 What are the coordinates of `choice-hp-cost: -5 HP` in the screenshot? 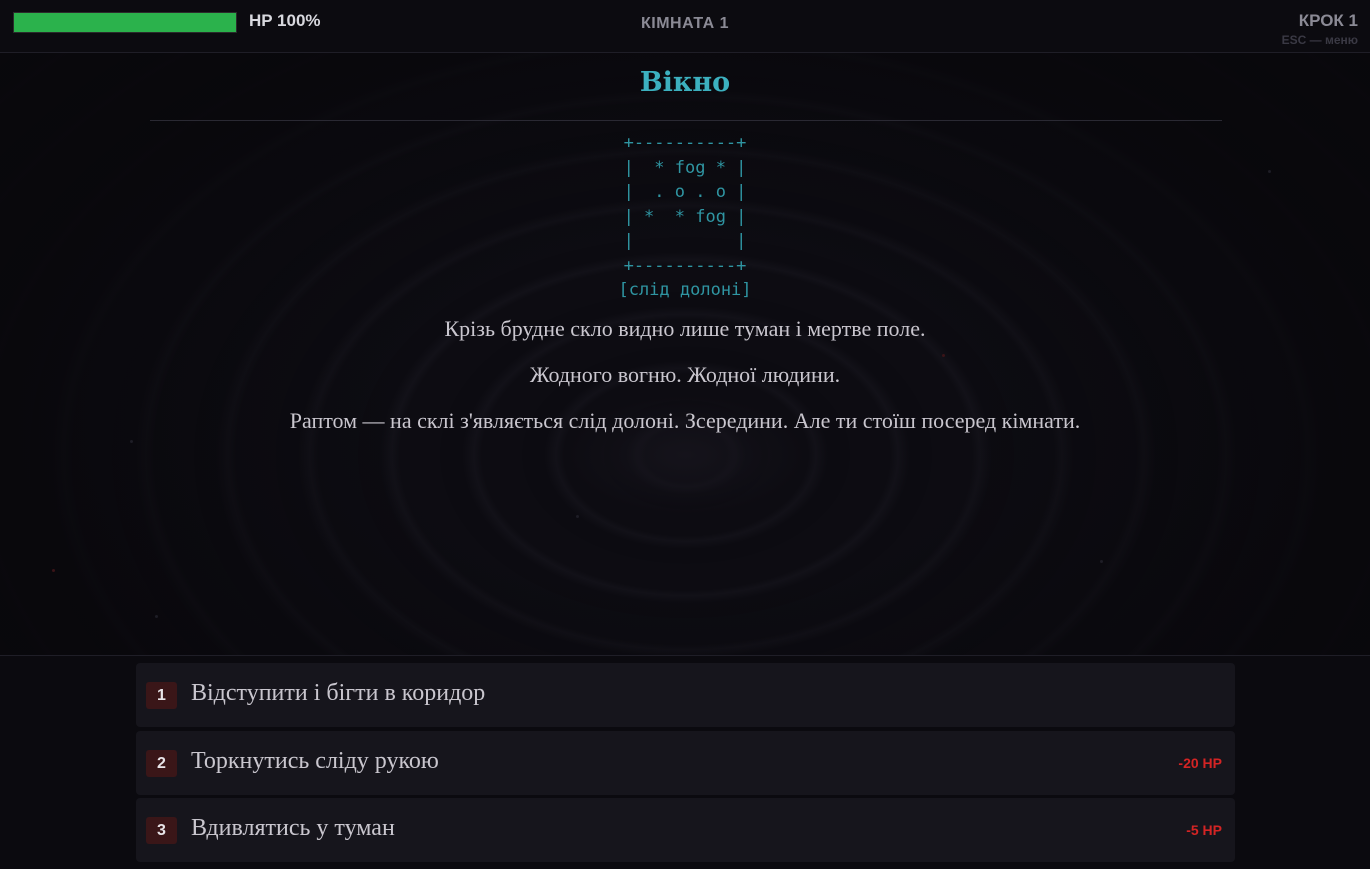 It's located at (1204, 830).